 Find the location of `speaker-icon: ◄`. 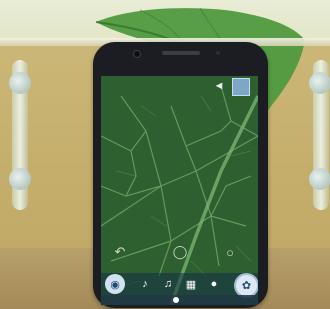

speaker-icon: ◄ is located at coordinates (219, 86).